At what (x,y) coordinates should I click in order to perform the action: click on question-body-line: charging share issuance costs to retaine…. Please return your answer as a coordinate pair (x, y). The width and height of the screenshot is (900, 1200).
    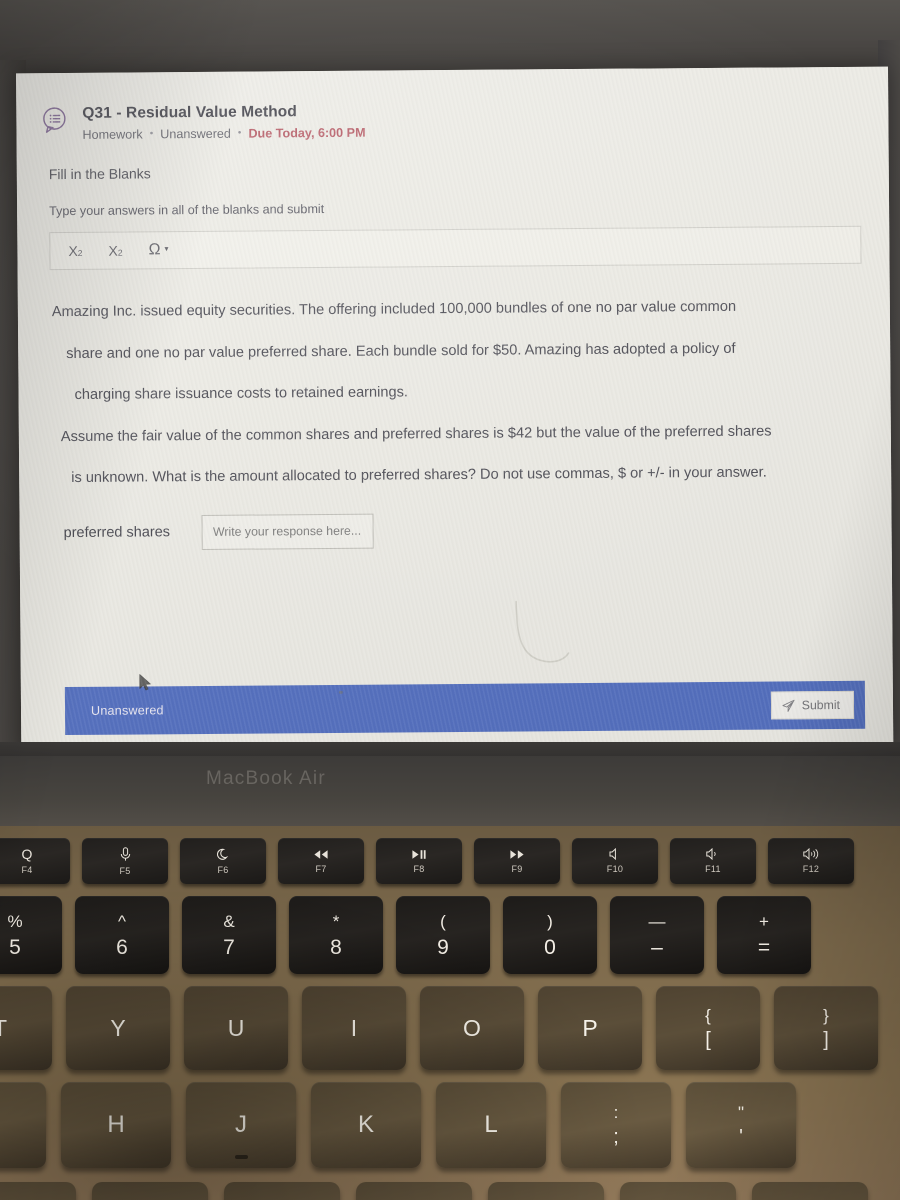
    Looking at the image, I should click on (241, 393).